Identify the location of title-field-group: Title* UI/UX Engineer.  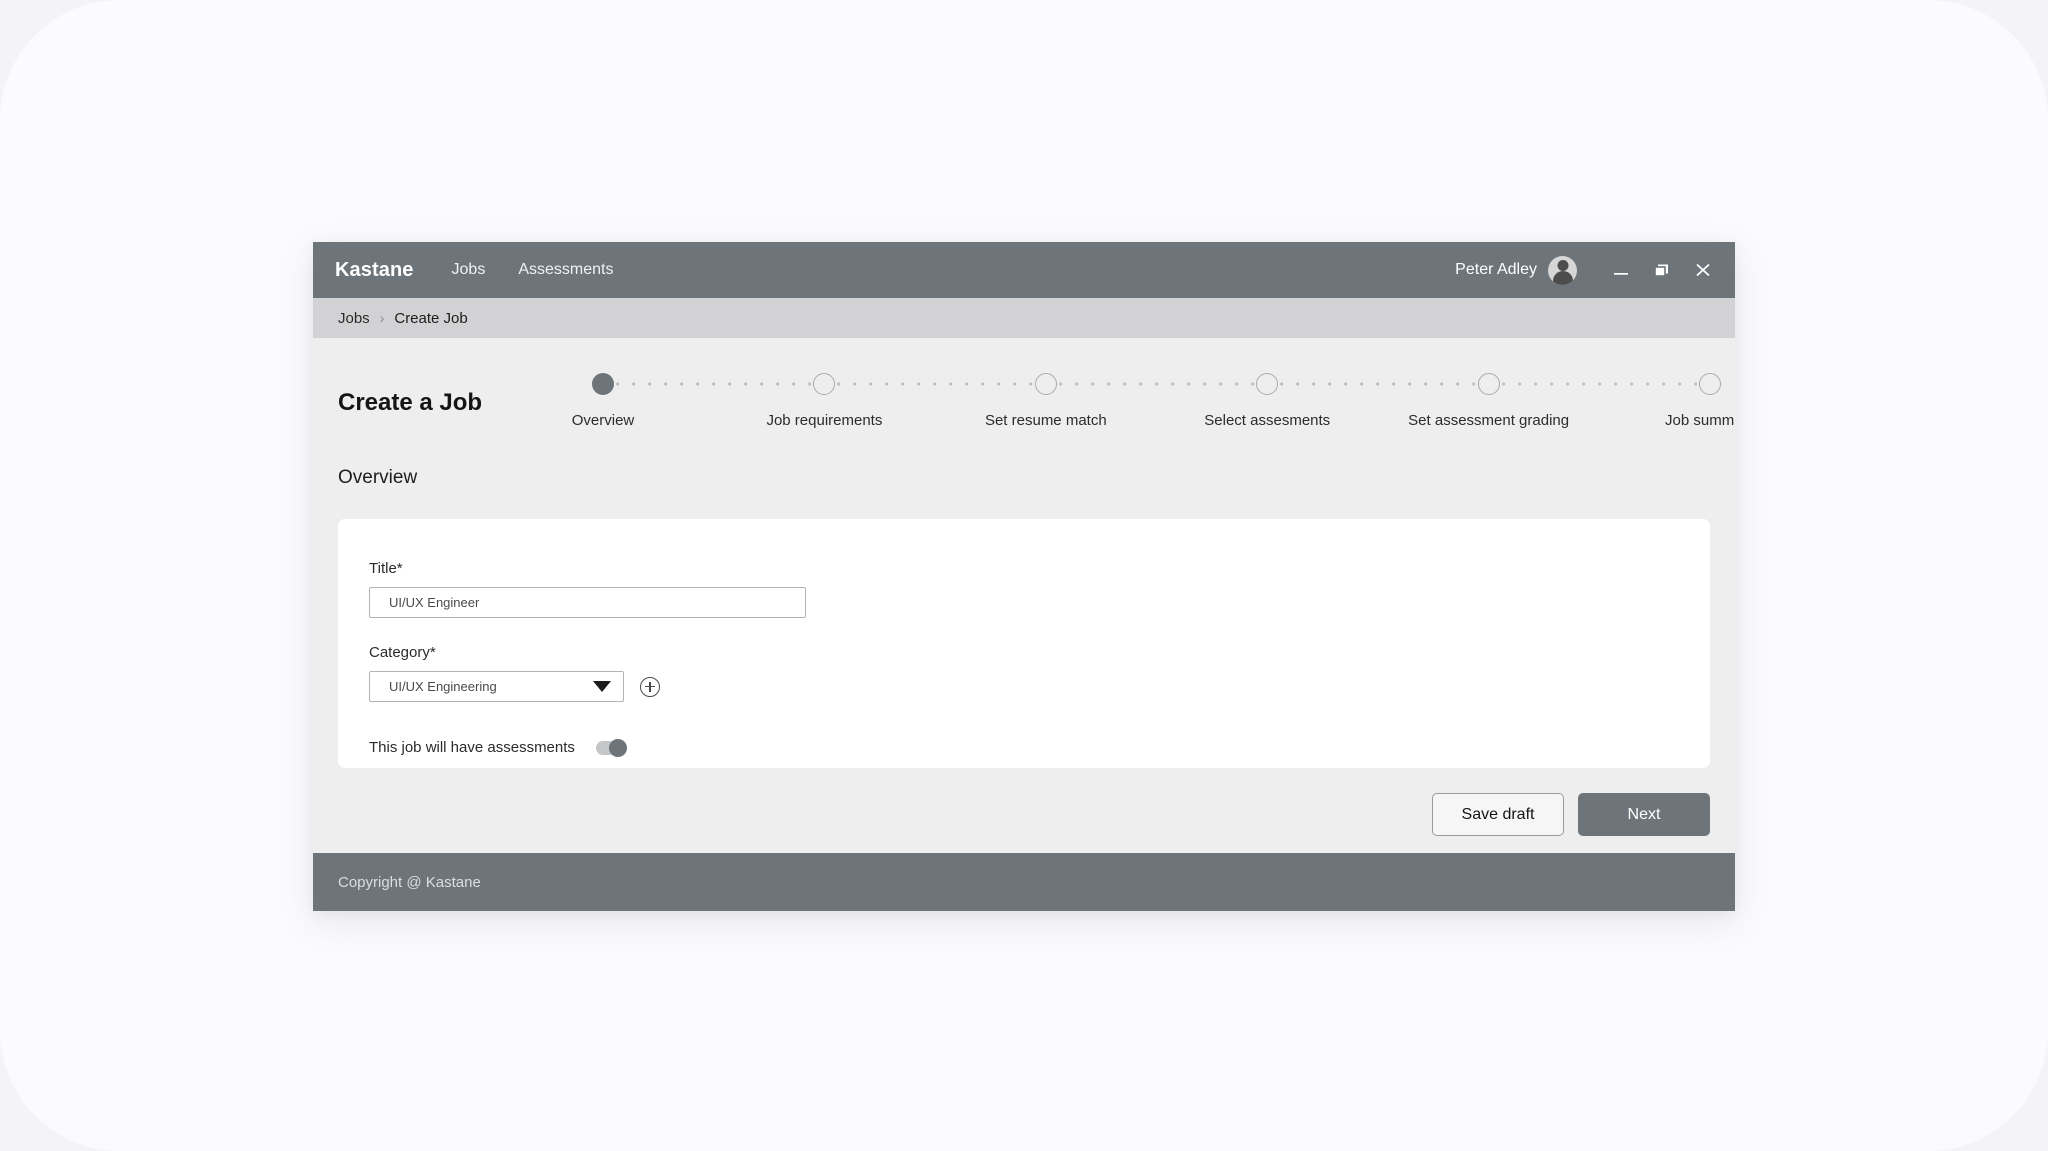
(1039, 589).